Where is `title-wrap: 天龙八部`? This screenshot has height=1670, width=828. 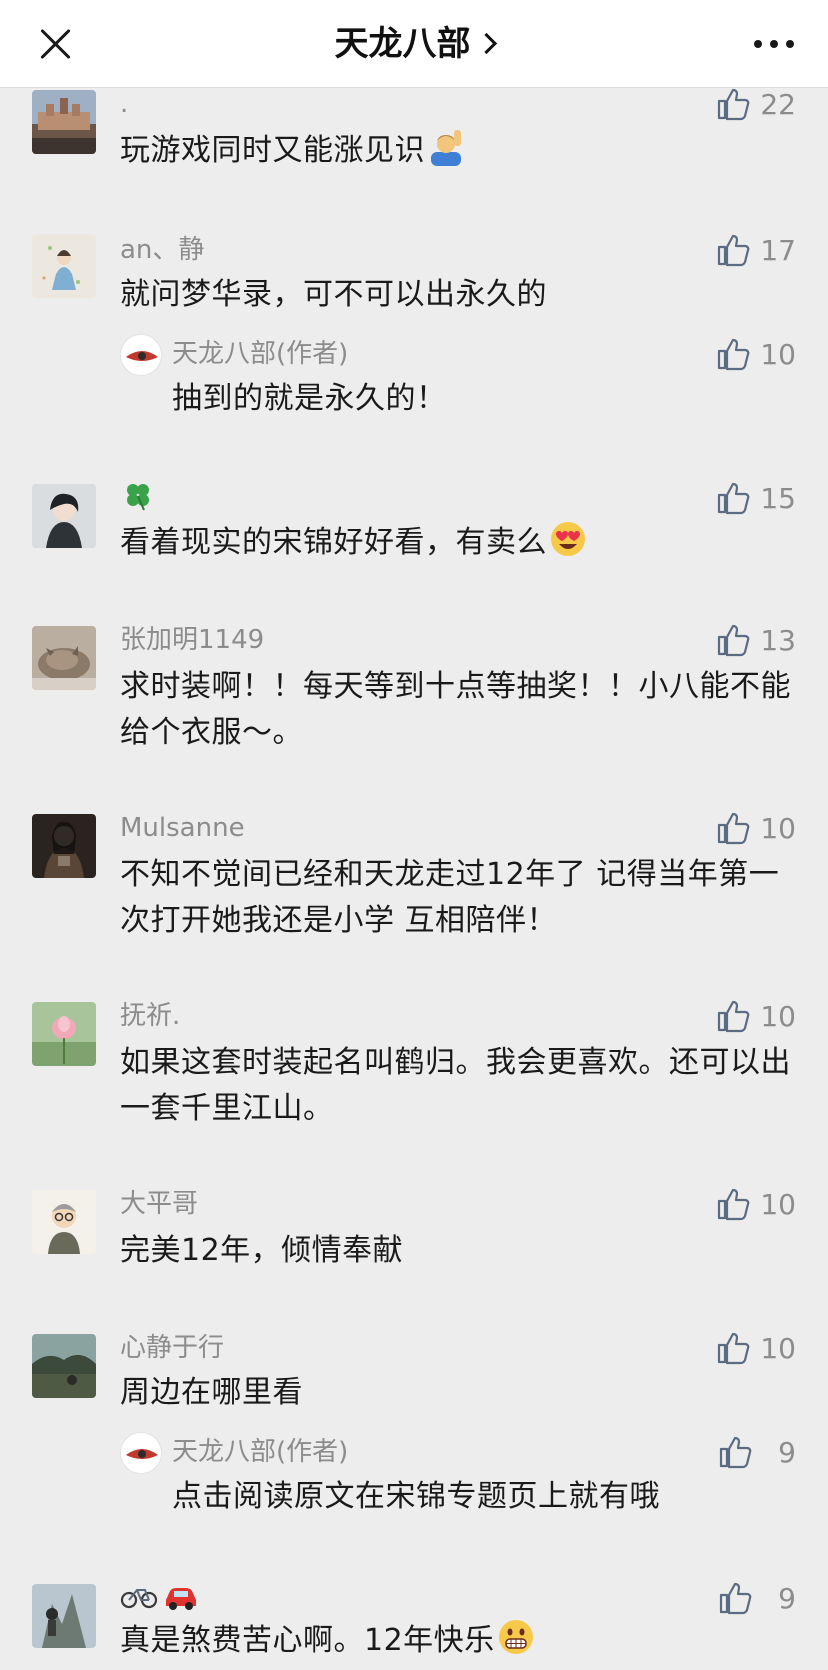 title-wrap: 天龙八部 is located at coordinates (414, 44).